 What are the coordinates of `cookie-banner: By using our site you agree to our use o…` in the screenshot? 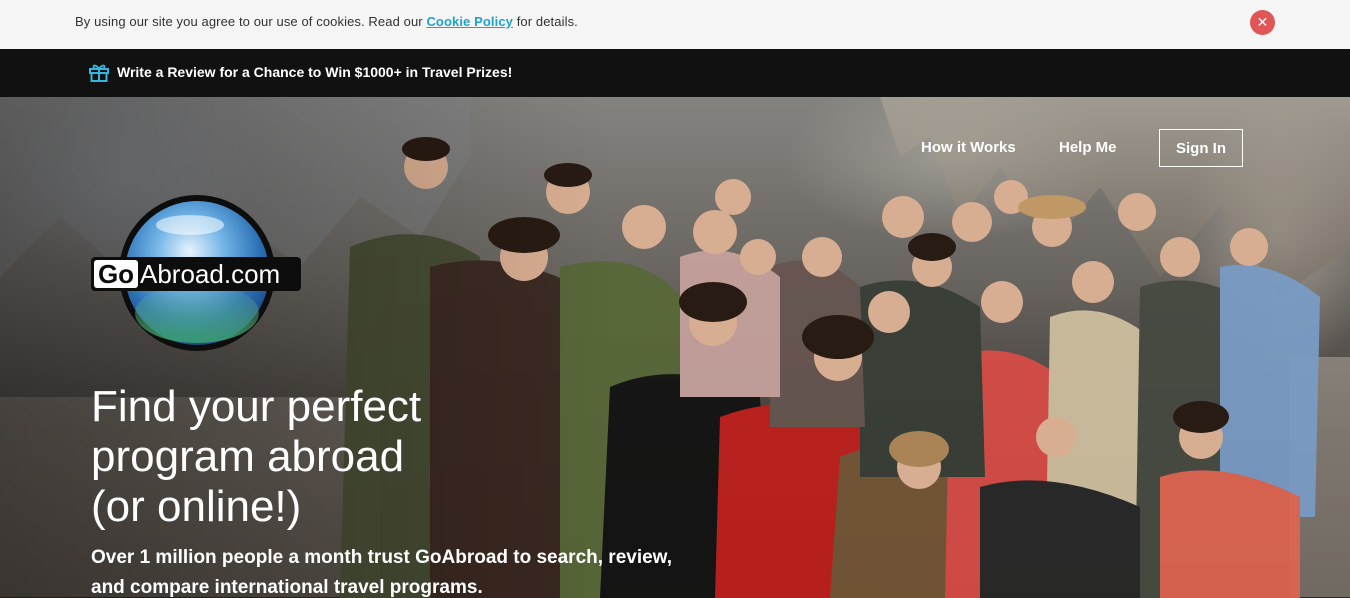 It's located at (675, 24).